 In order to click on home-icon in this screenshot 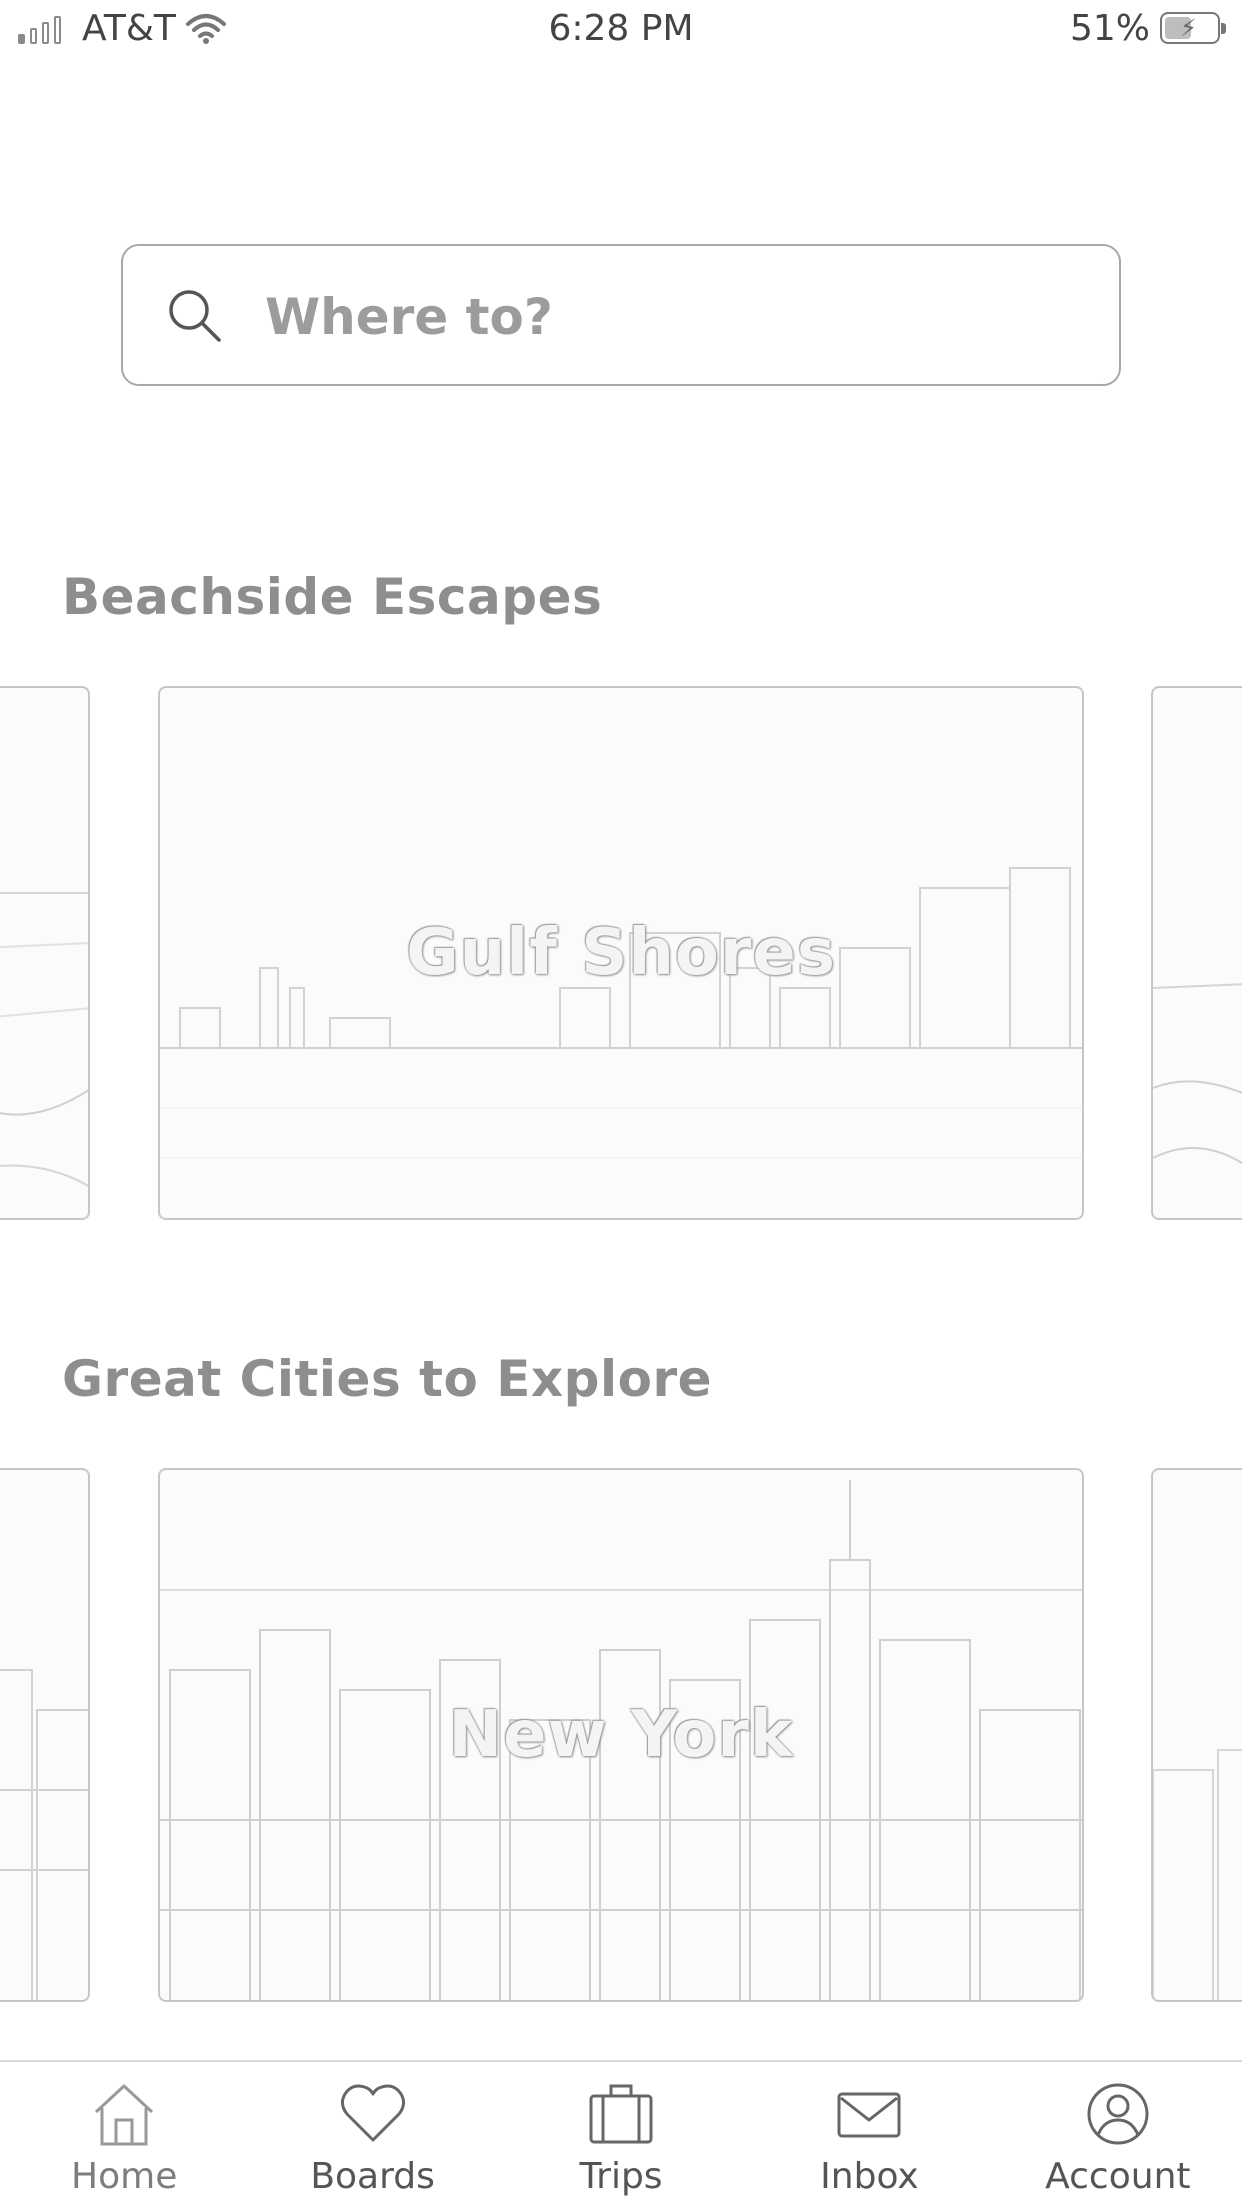, I will do `click(124, 2116)`.